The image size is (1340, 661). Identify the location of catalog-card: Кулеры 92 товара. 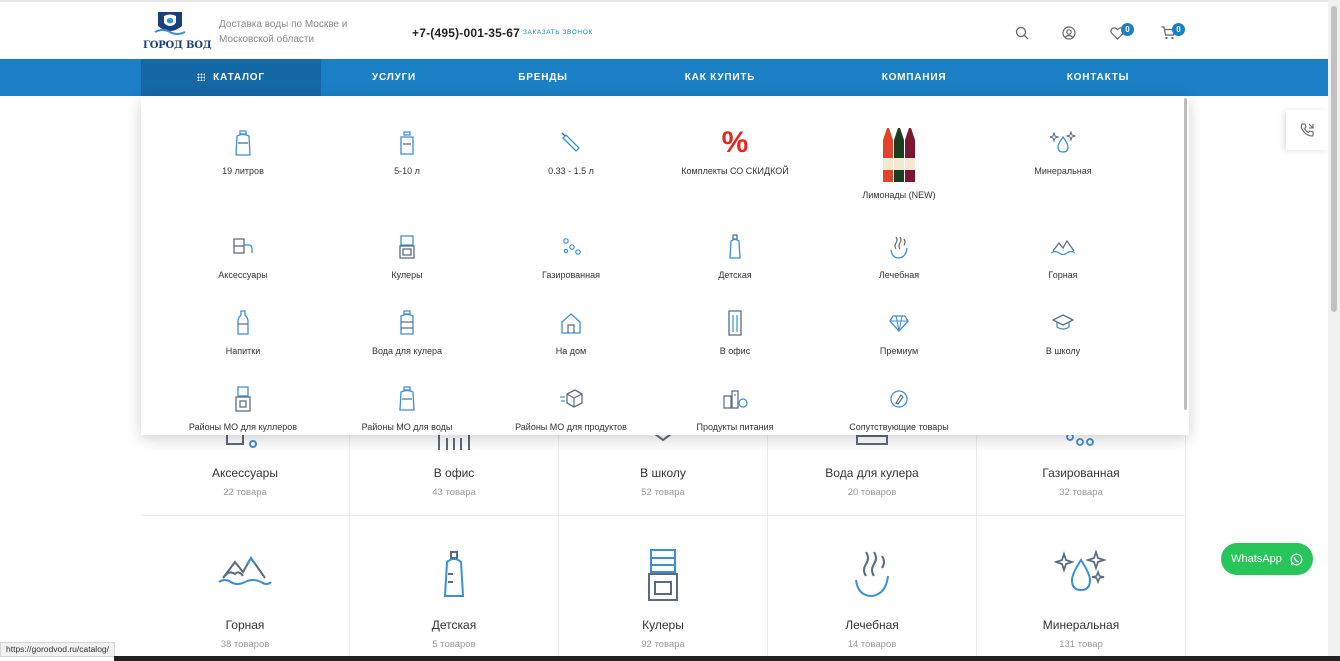
(663, 588).